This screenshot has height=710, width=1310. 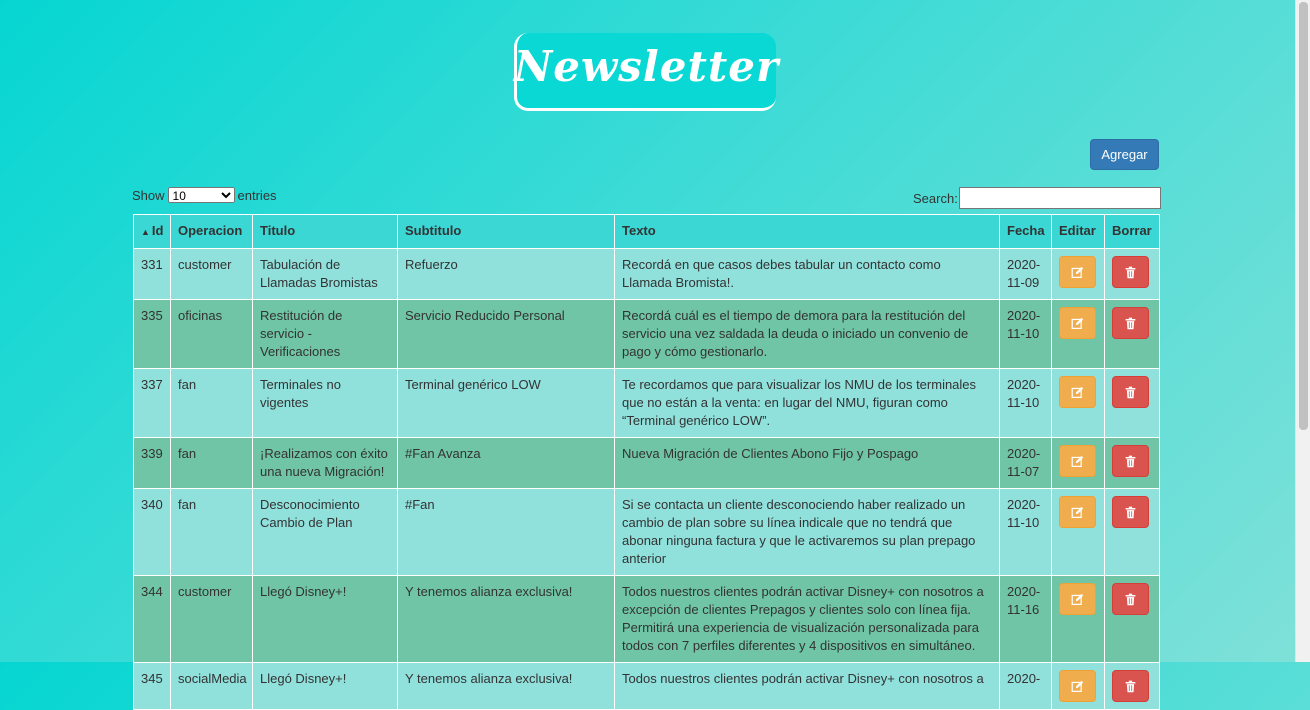 I want to click on search-input, so click(x=1059, y=198).